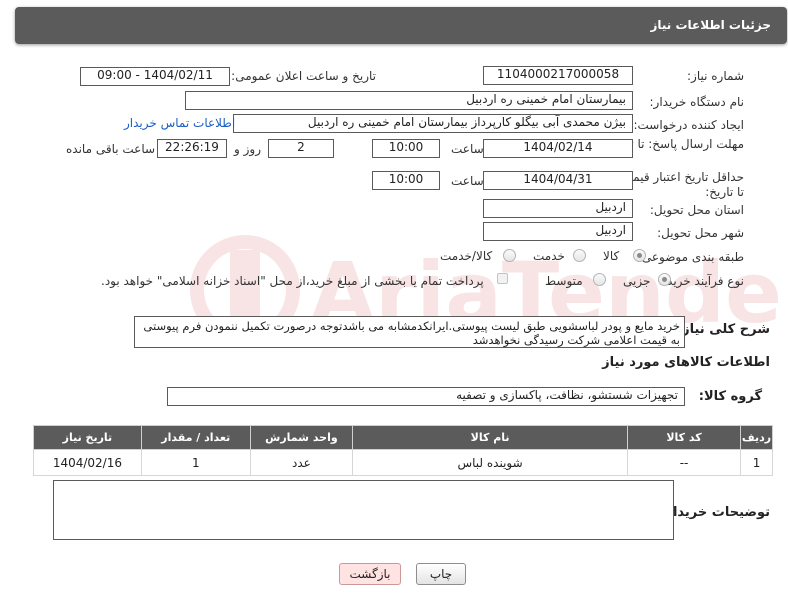  Describe the element at coordinates (490, 462) in the screenshot. I see `cell-item-name: شوینده لباس` at that location.